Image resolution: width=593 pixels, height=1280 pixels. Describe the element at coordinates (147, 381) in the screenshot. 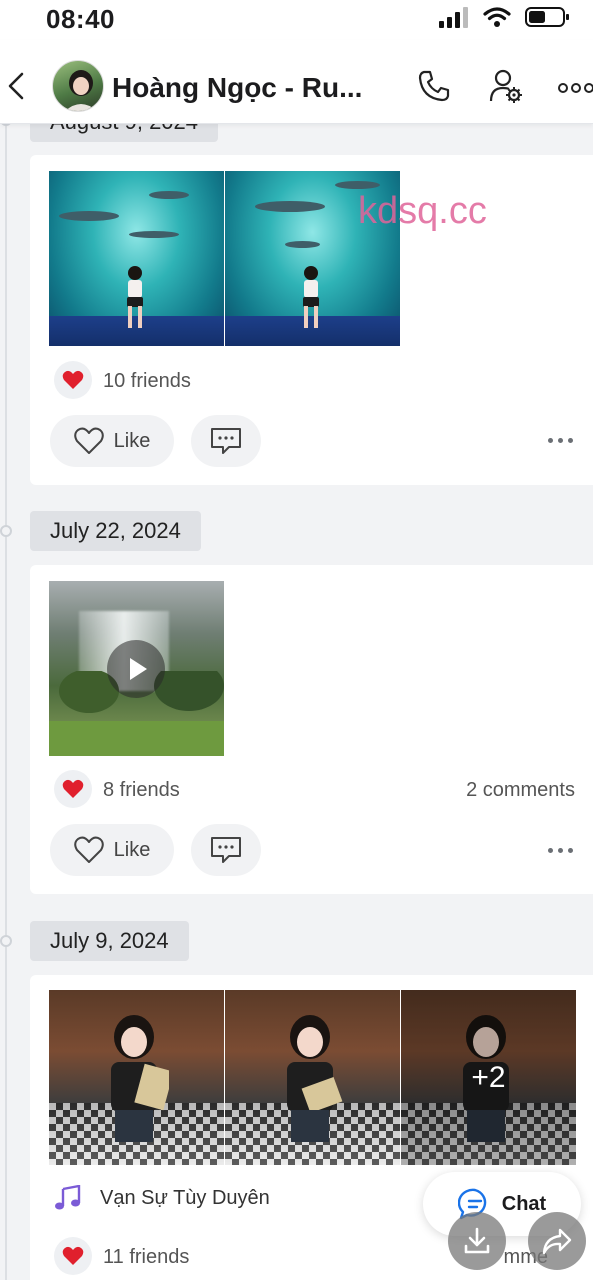

I see `reaction-count: 10 friends` at that location.